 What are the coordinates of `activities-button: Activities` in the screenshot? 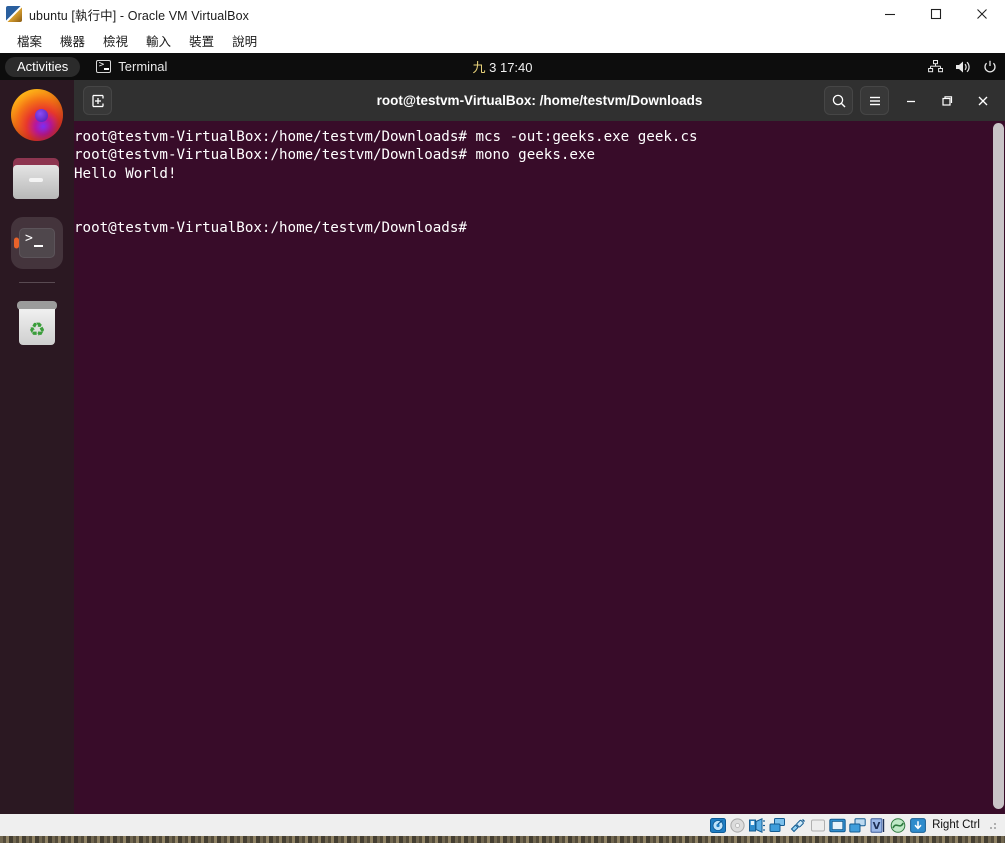 It's located at (43, 66).